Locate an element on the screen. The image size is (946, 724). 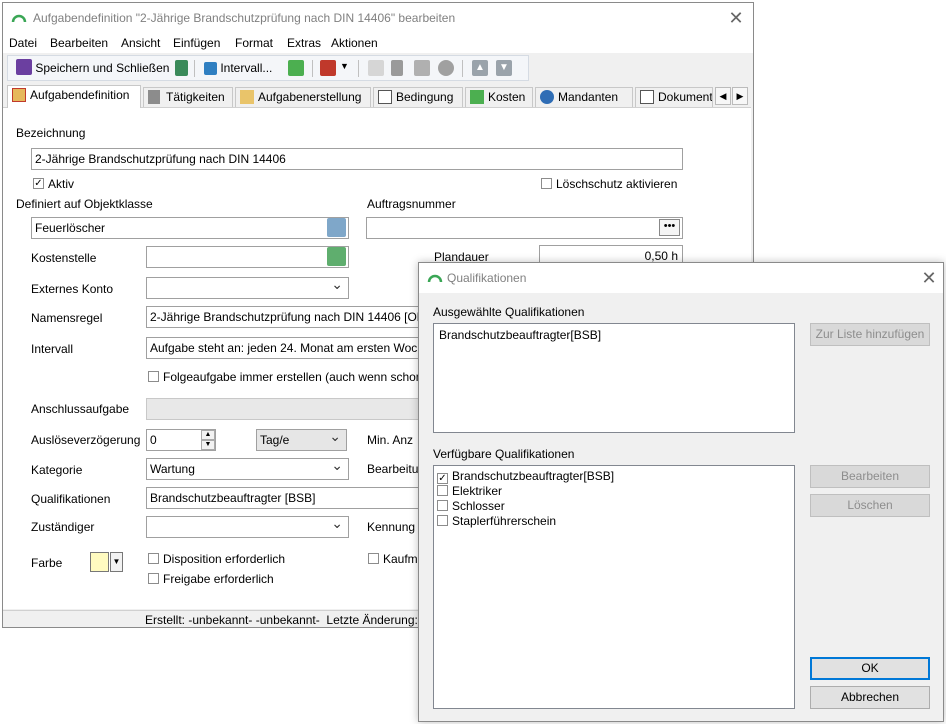
menu-ansicht: Ansicht is located at coordinates (140, 43).